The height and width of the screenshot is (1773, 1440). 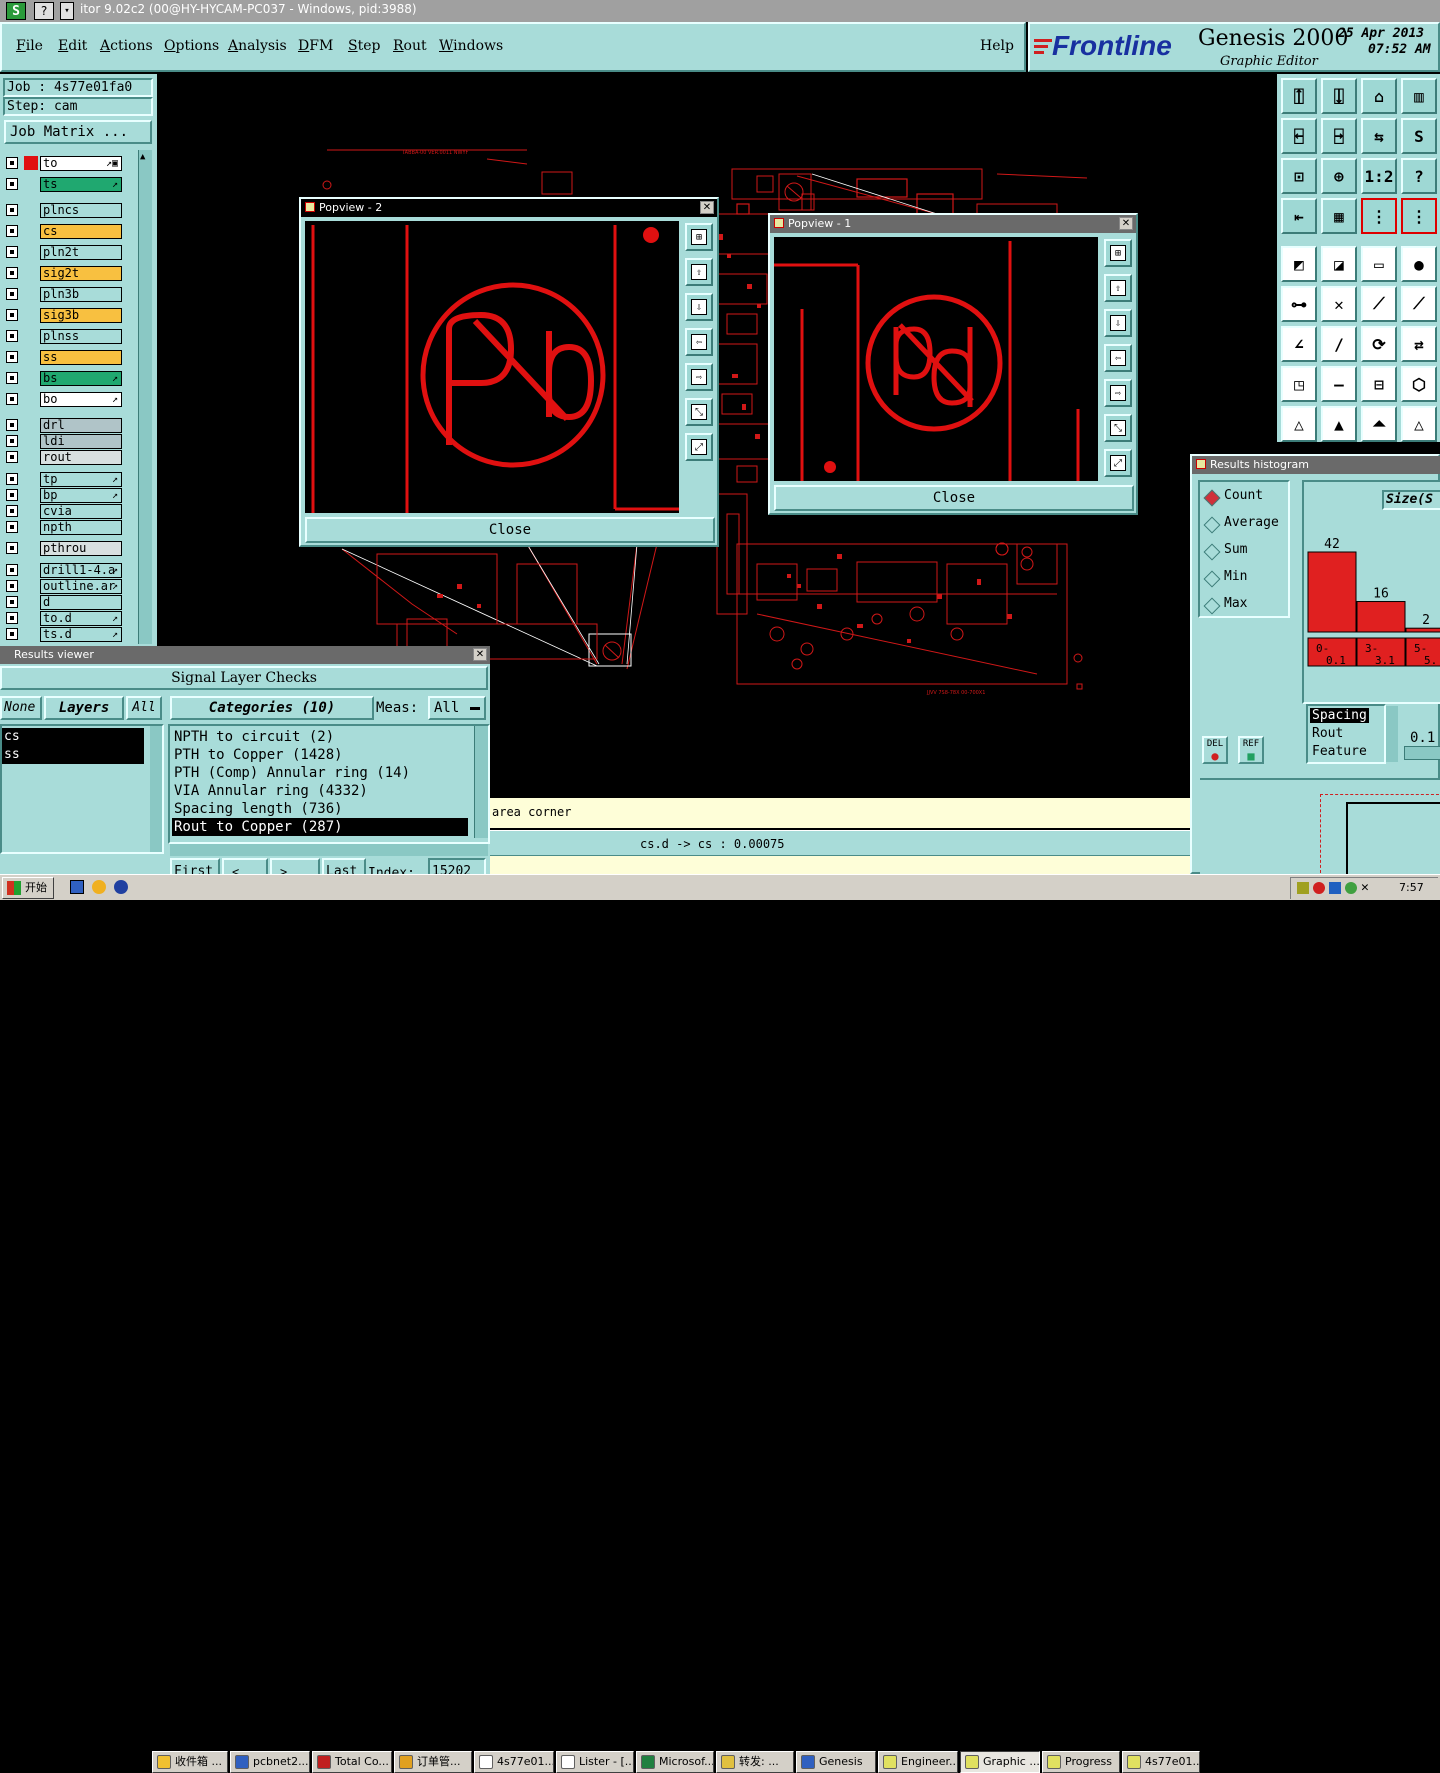 I want to click on arc-icon: ⟳, so click(x=1379, y=344).